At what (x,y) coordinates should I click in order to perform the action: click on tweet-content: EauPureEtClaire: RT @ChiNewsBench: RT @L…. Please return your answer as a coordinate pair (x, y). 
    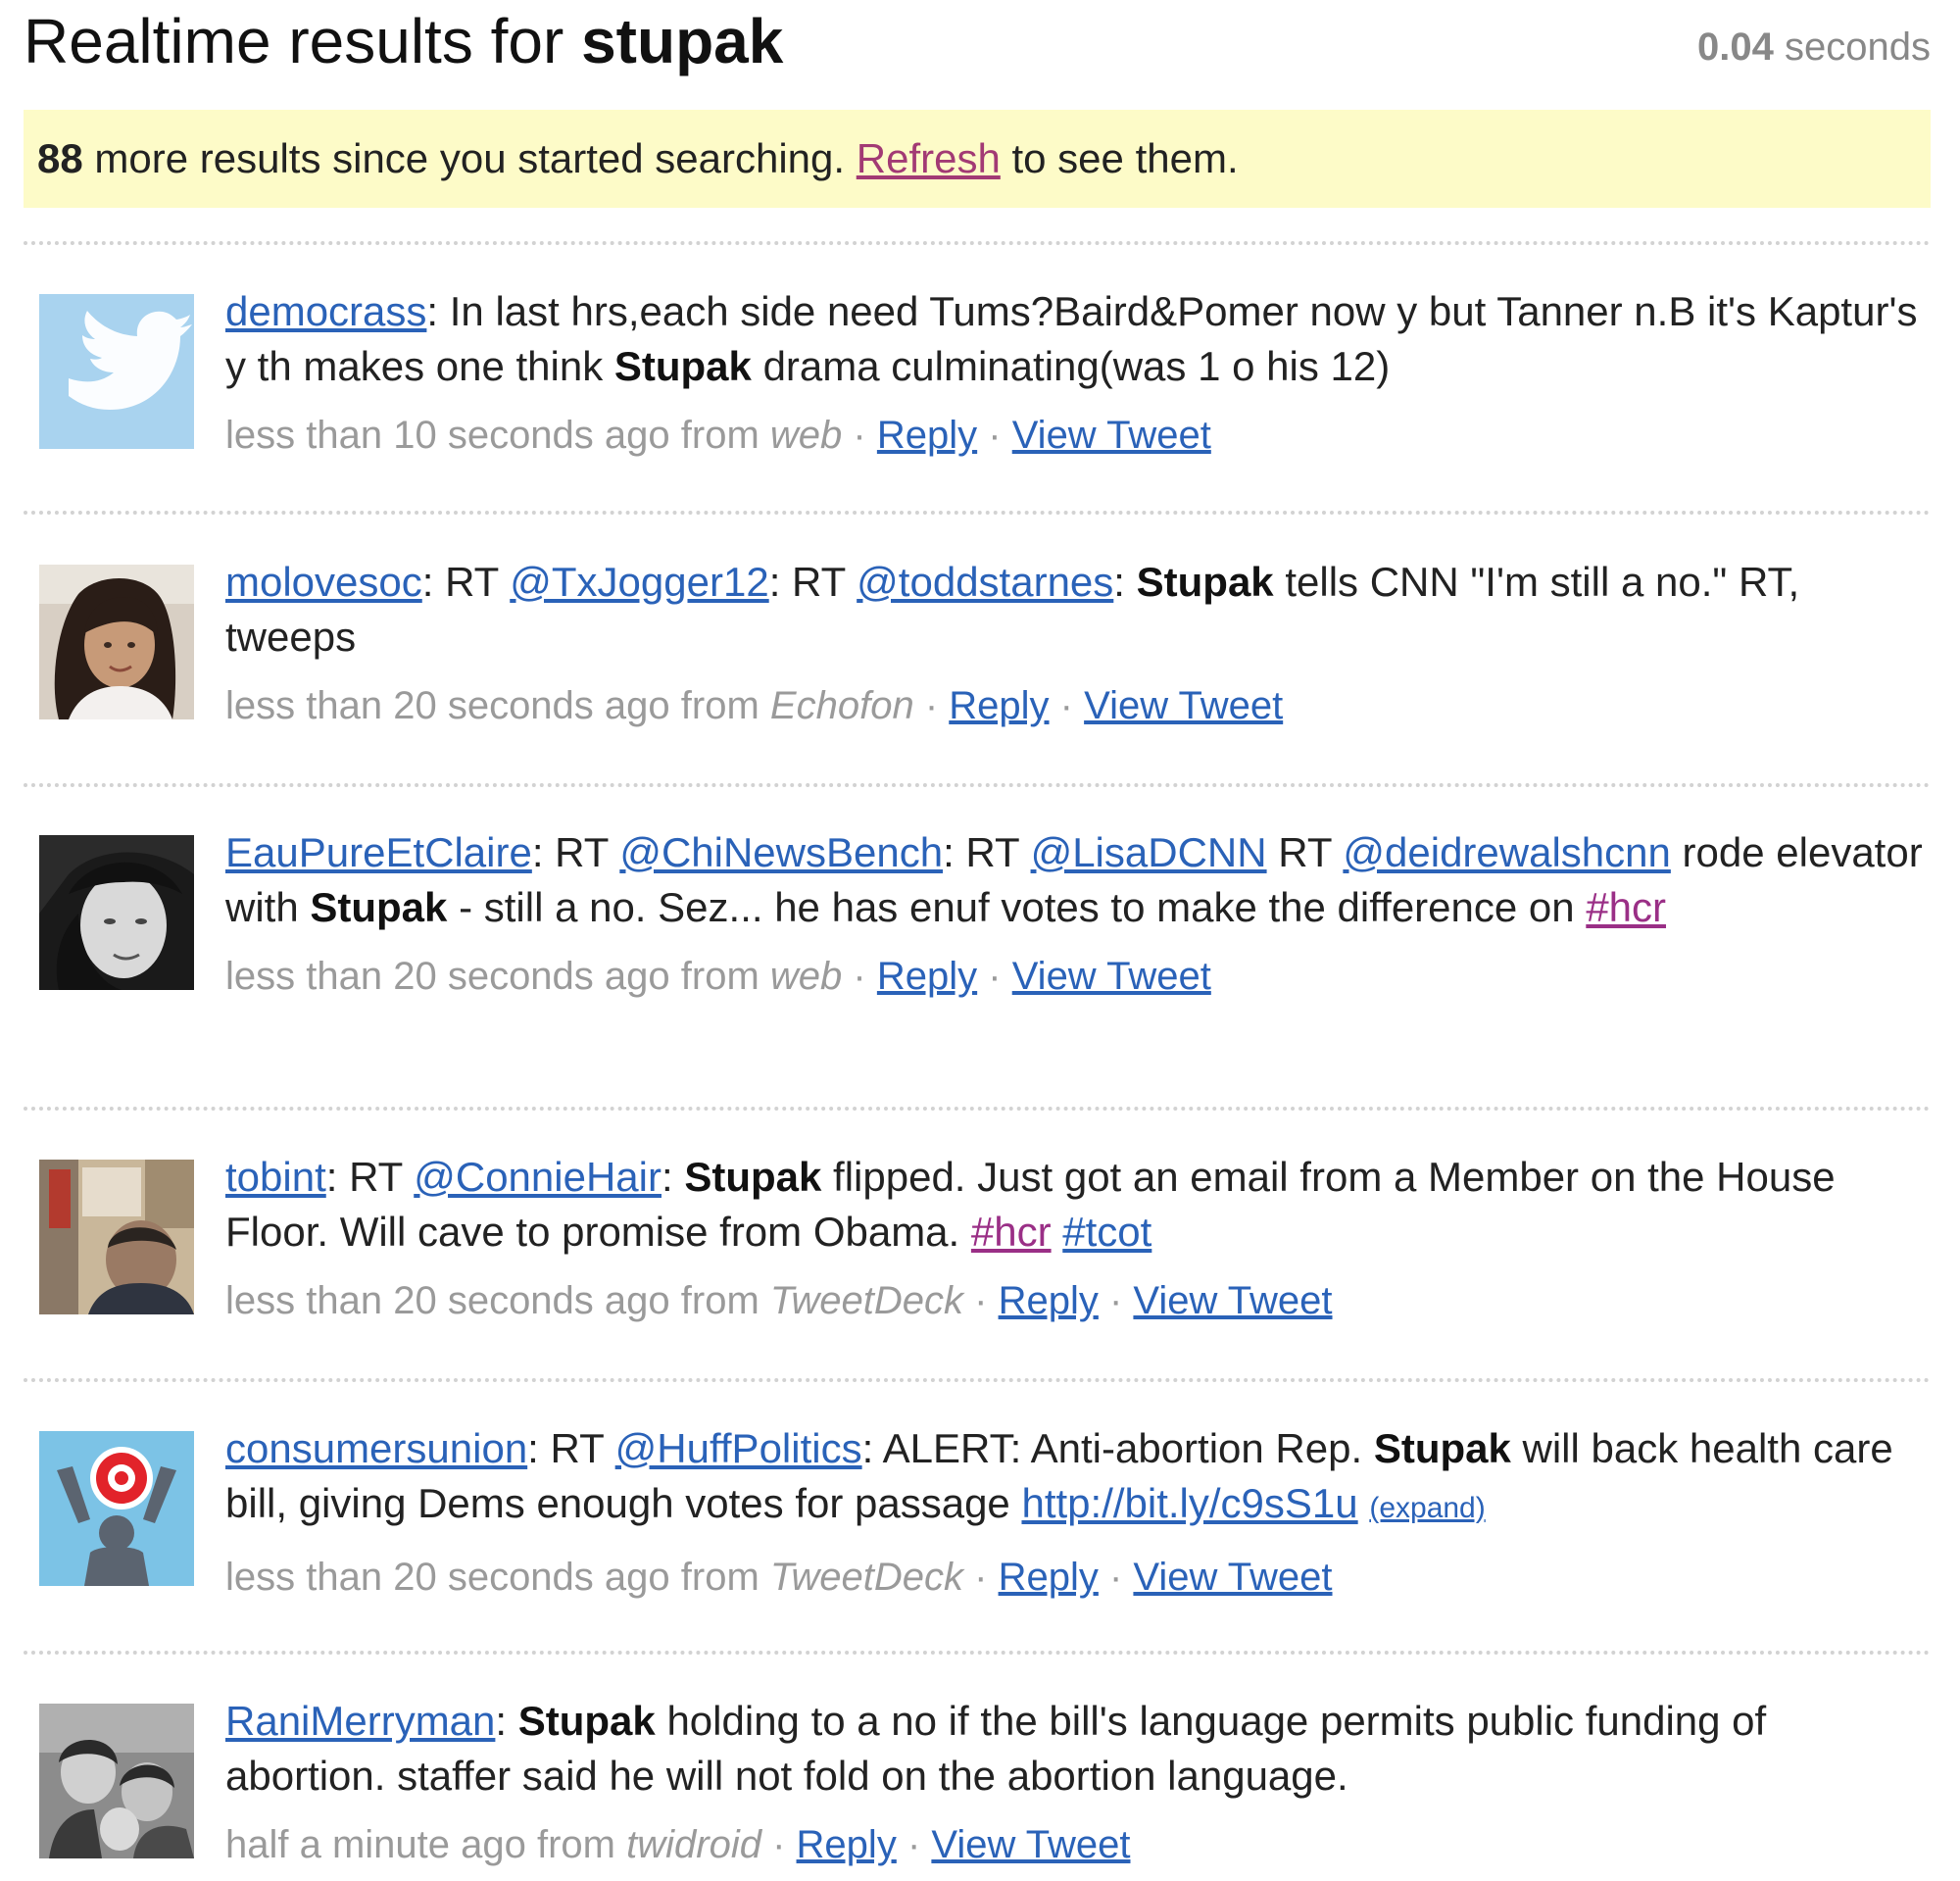
    Looking at the image, I should click on (1078, 914).